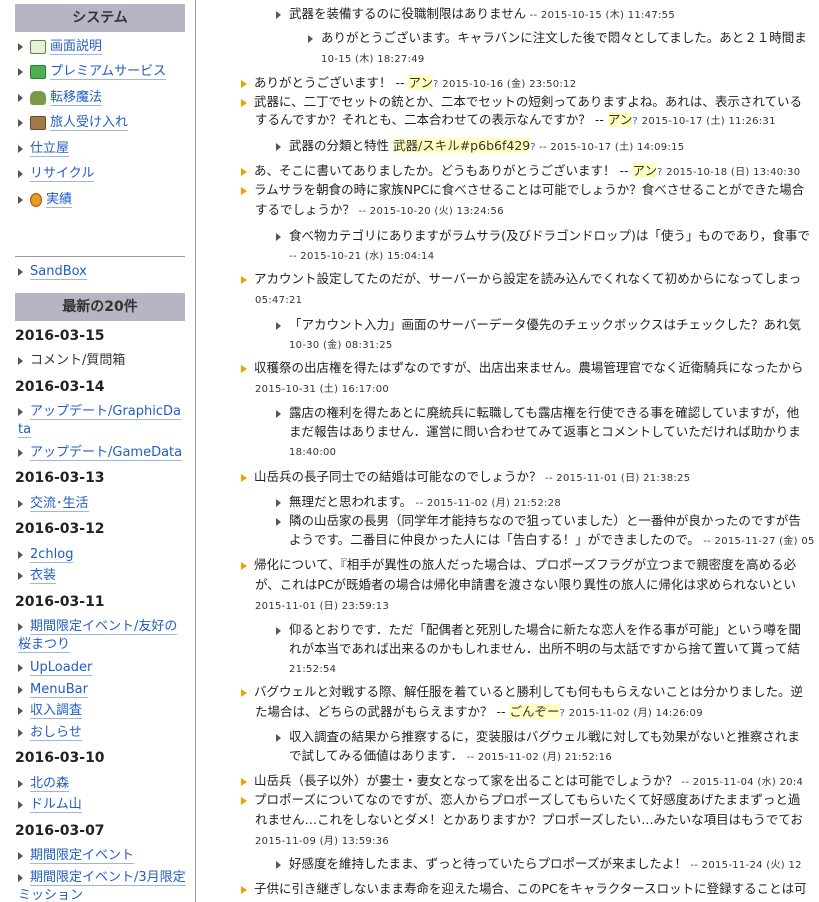  Describe the element at coordinates (76, 47) in the screenshot. I see `sidebar-link: 画面説明` at that location.